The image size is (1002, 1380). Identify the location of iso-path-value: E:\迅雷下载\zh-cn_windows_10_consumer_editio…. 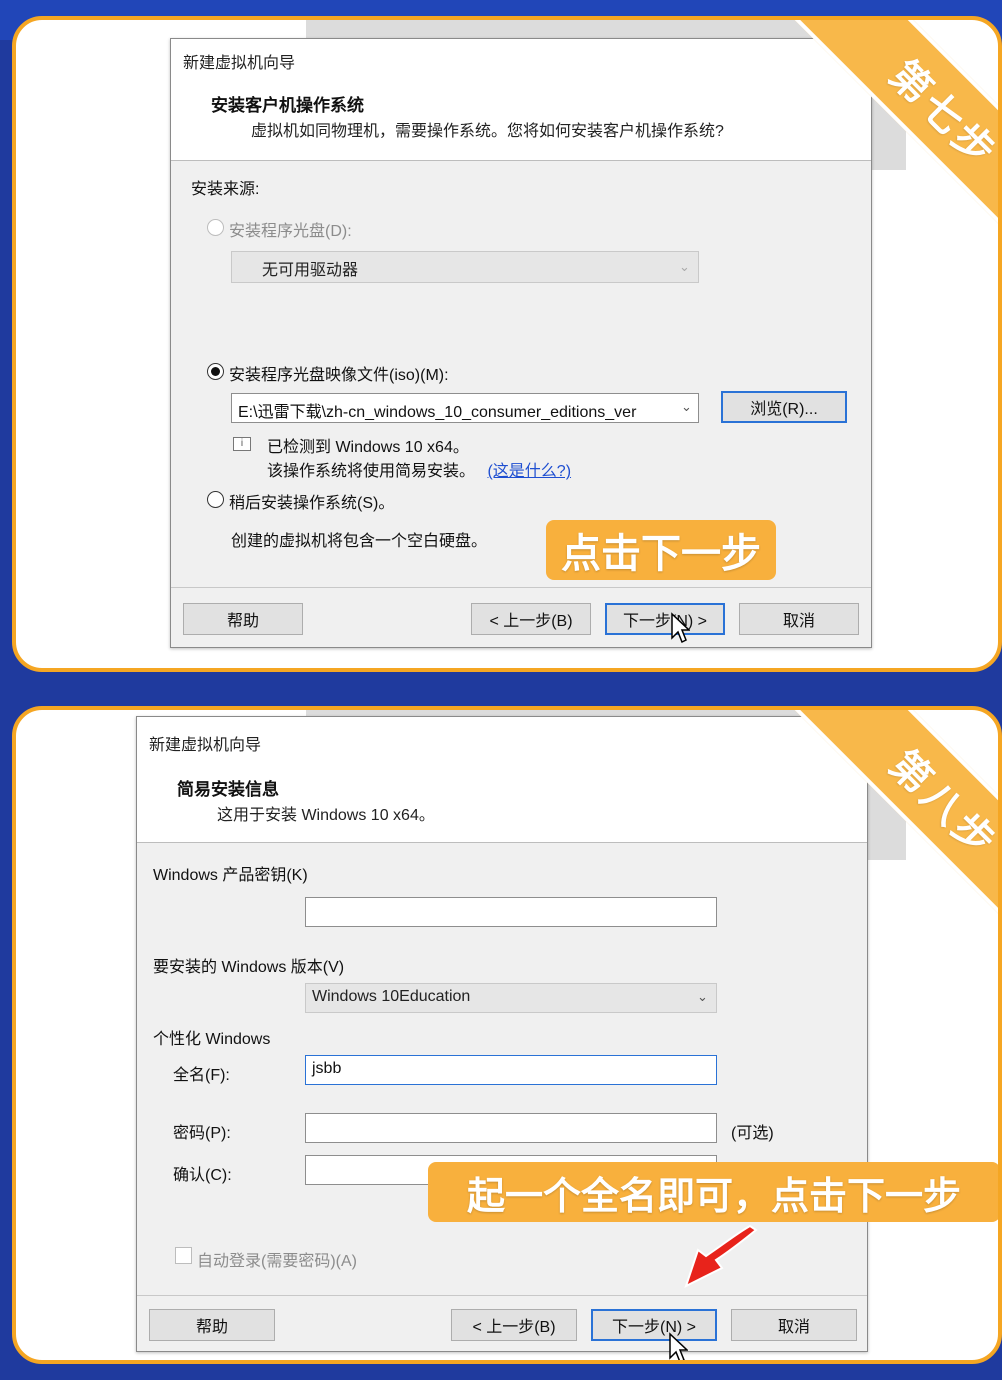
(437, 412).